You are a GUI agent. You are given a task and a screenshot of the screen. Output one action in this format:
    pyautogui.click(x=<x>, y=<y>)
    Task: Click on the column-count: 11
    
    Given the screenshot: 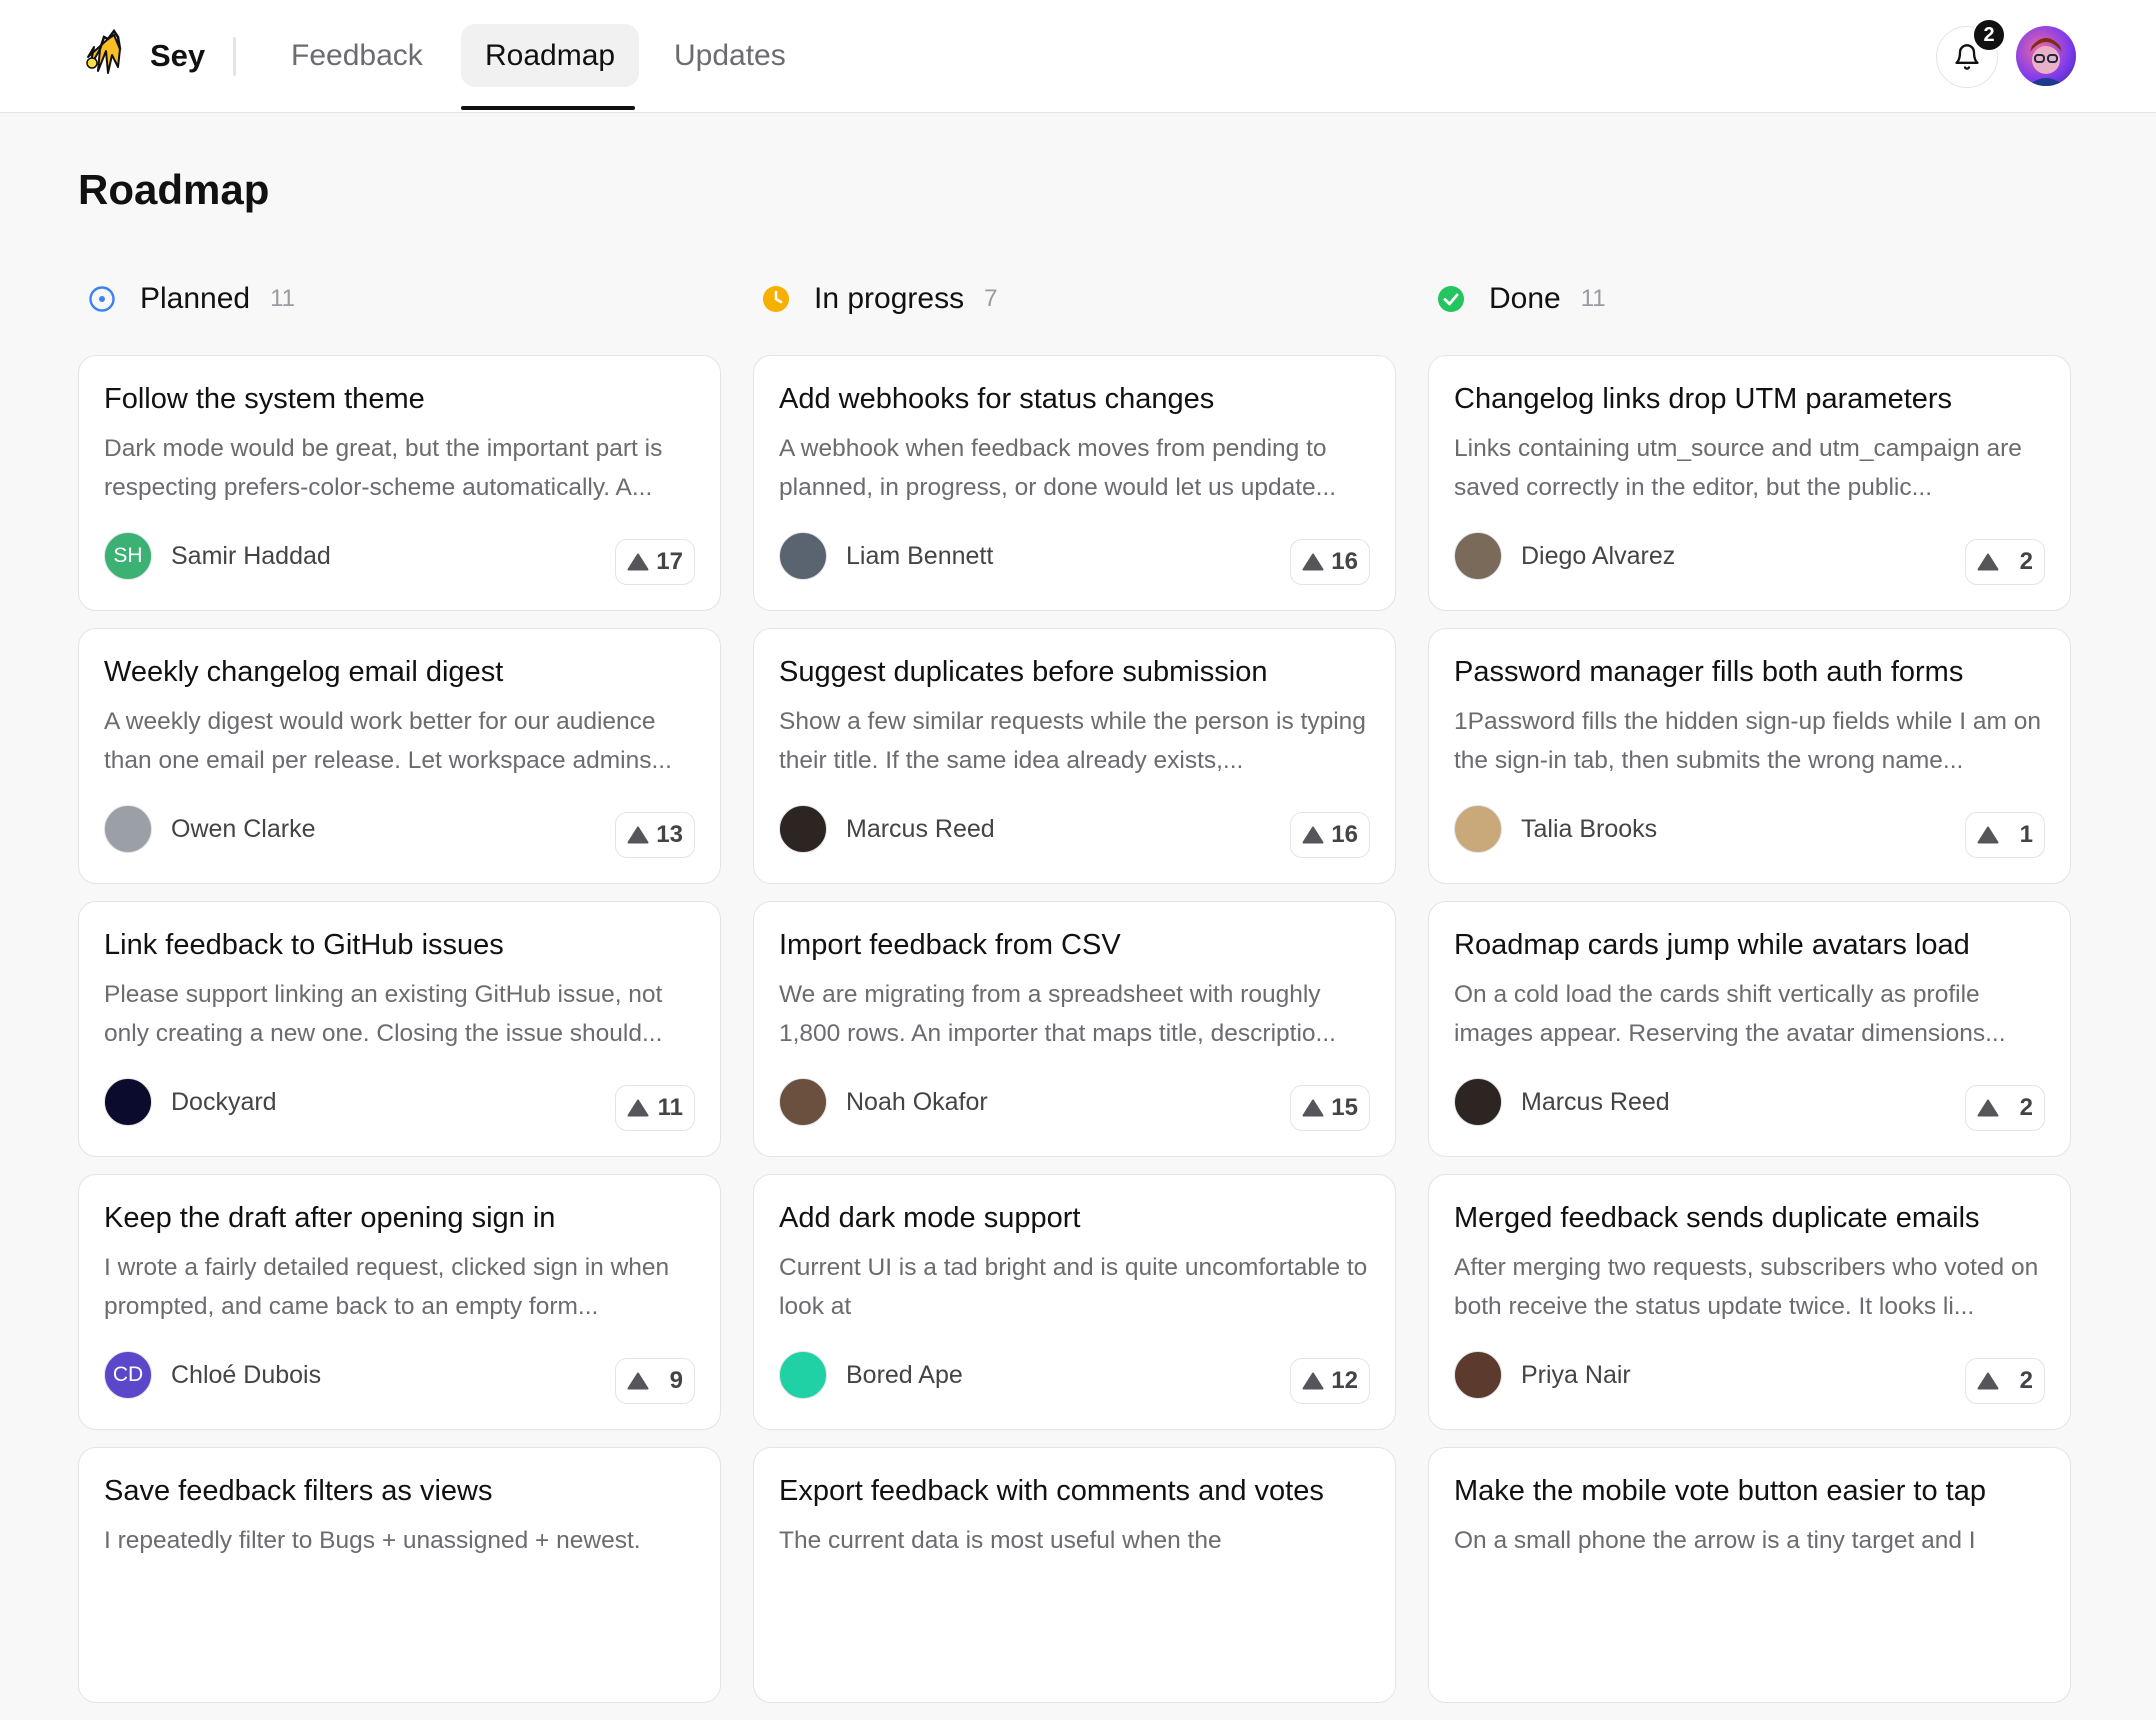 What is the action you would take?
    pyautogui.click(x=1593, y=298)
    